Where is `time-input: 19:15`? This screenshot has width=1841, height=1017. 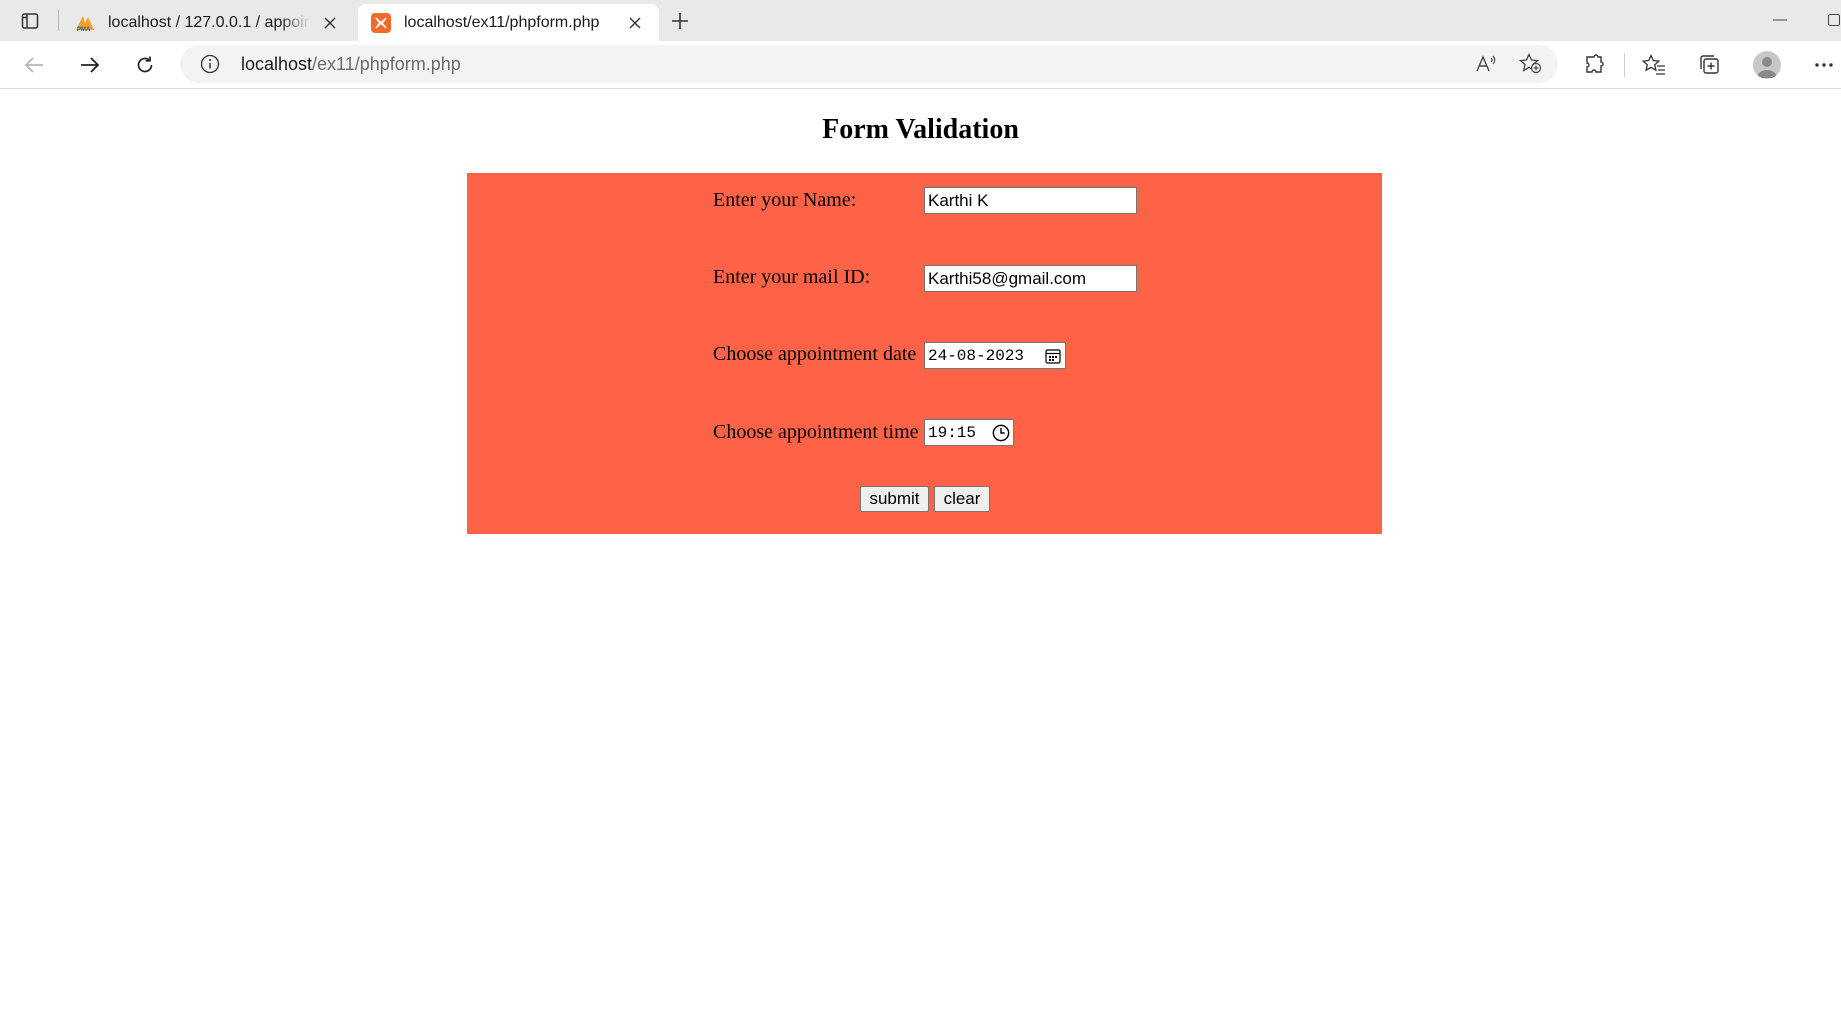
time-input: 19:15 is located at coordinates (969, 432).